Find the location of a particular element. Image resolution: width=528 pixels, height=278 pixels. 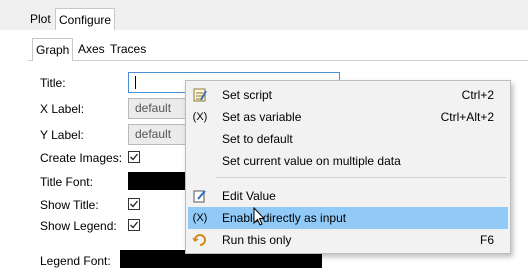

create-images-checkbox is located at coordinates (134, 157).